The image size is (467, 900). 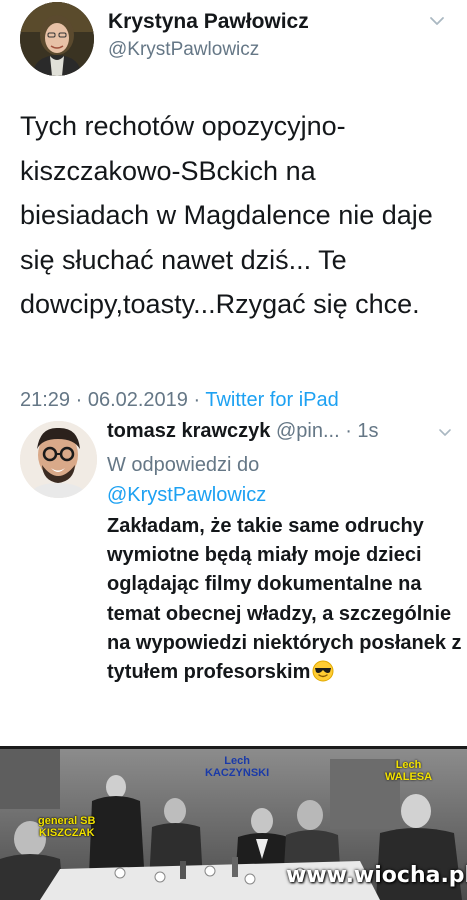 I want to click on reply-to-label: W odpowiedzi do, so click(x=183, y=465).